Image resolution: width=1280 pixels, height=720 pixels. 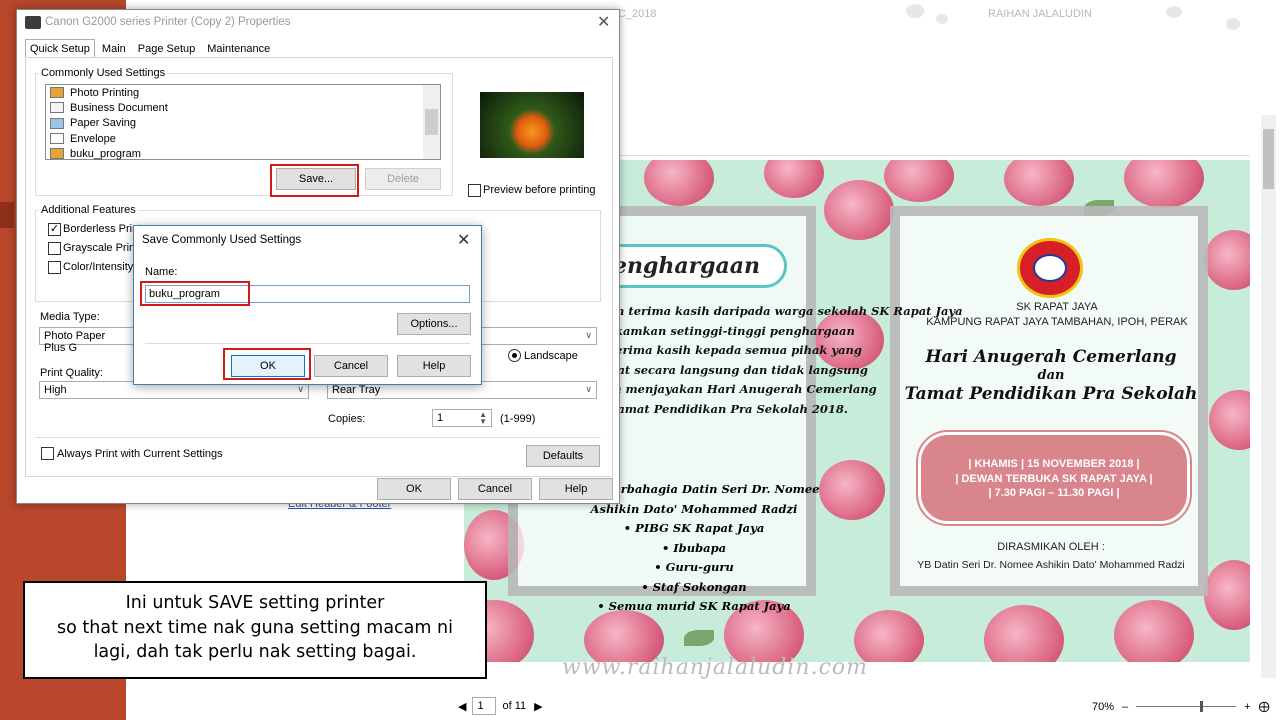 What do you see at coordinates (440, 418) in the screenshot?
I see `copies-value: 1` at bounding box center [440, 418].